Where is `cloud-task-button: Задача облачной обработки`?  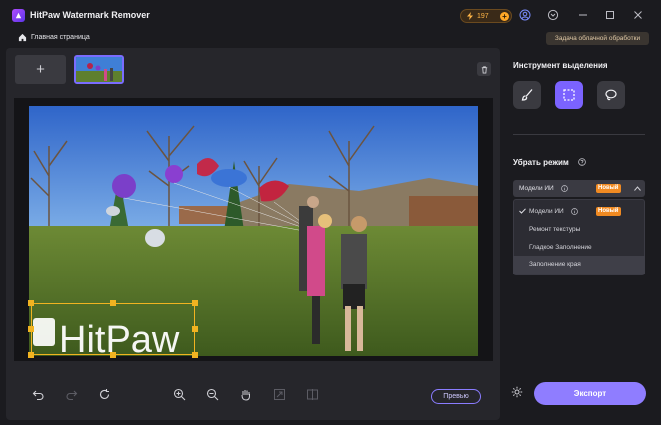 cloud-task-button: Задача облачной обработки is located at coordinates (597, 38).